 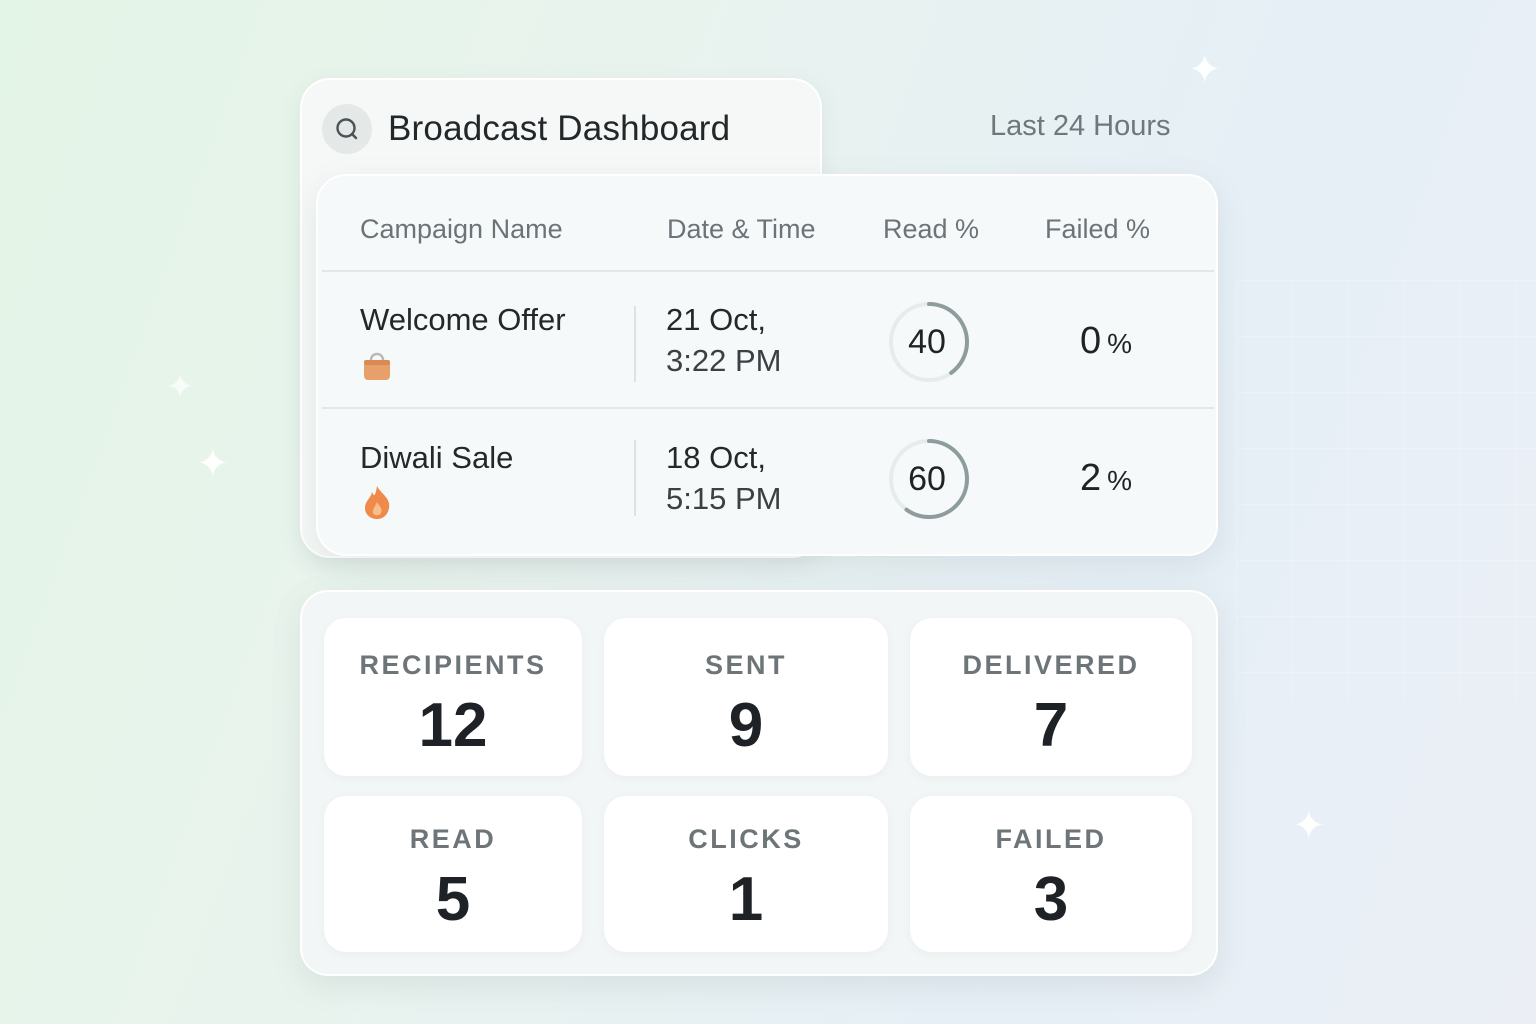 What do you see at coordinates (745, 665) in the screenshot?
I see `stat-label: SENT` at bounding box center [745, 665].